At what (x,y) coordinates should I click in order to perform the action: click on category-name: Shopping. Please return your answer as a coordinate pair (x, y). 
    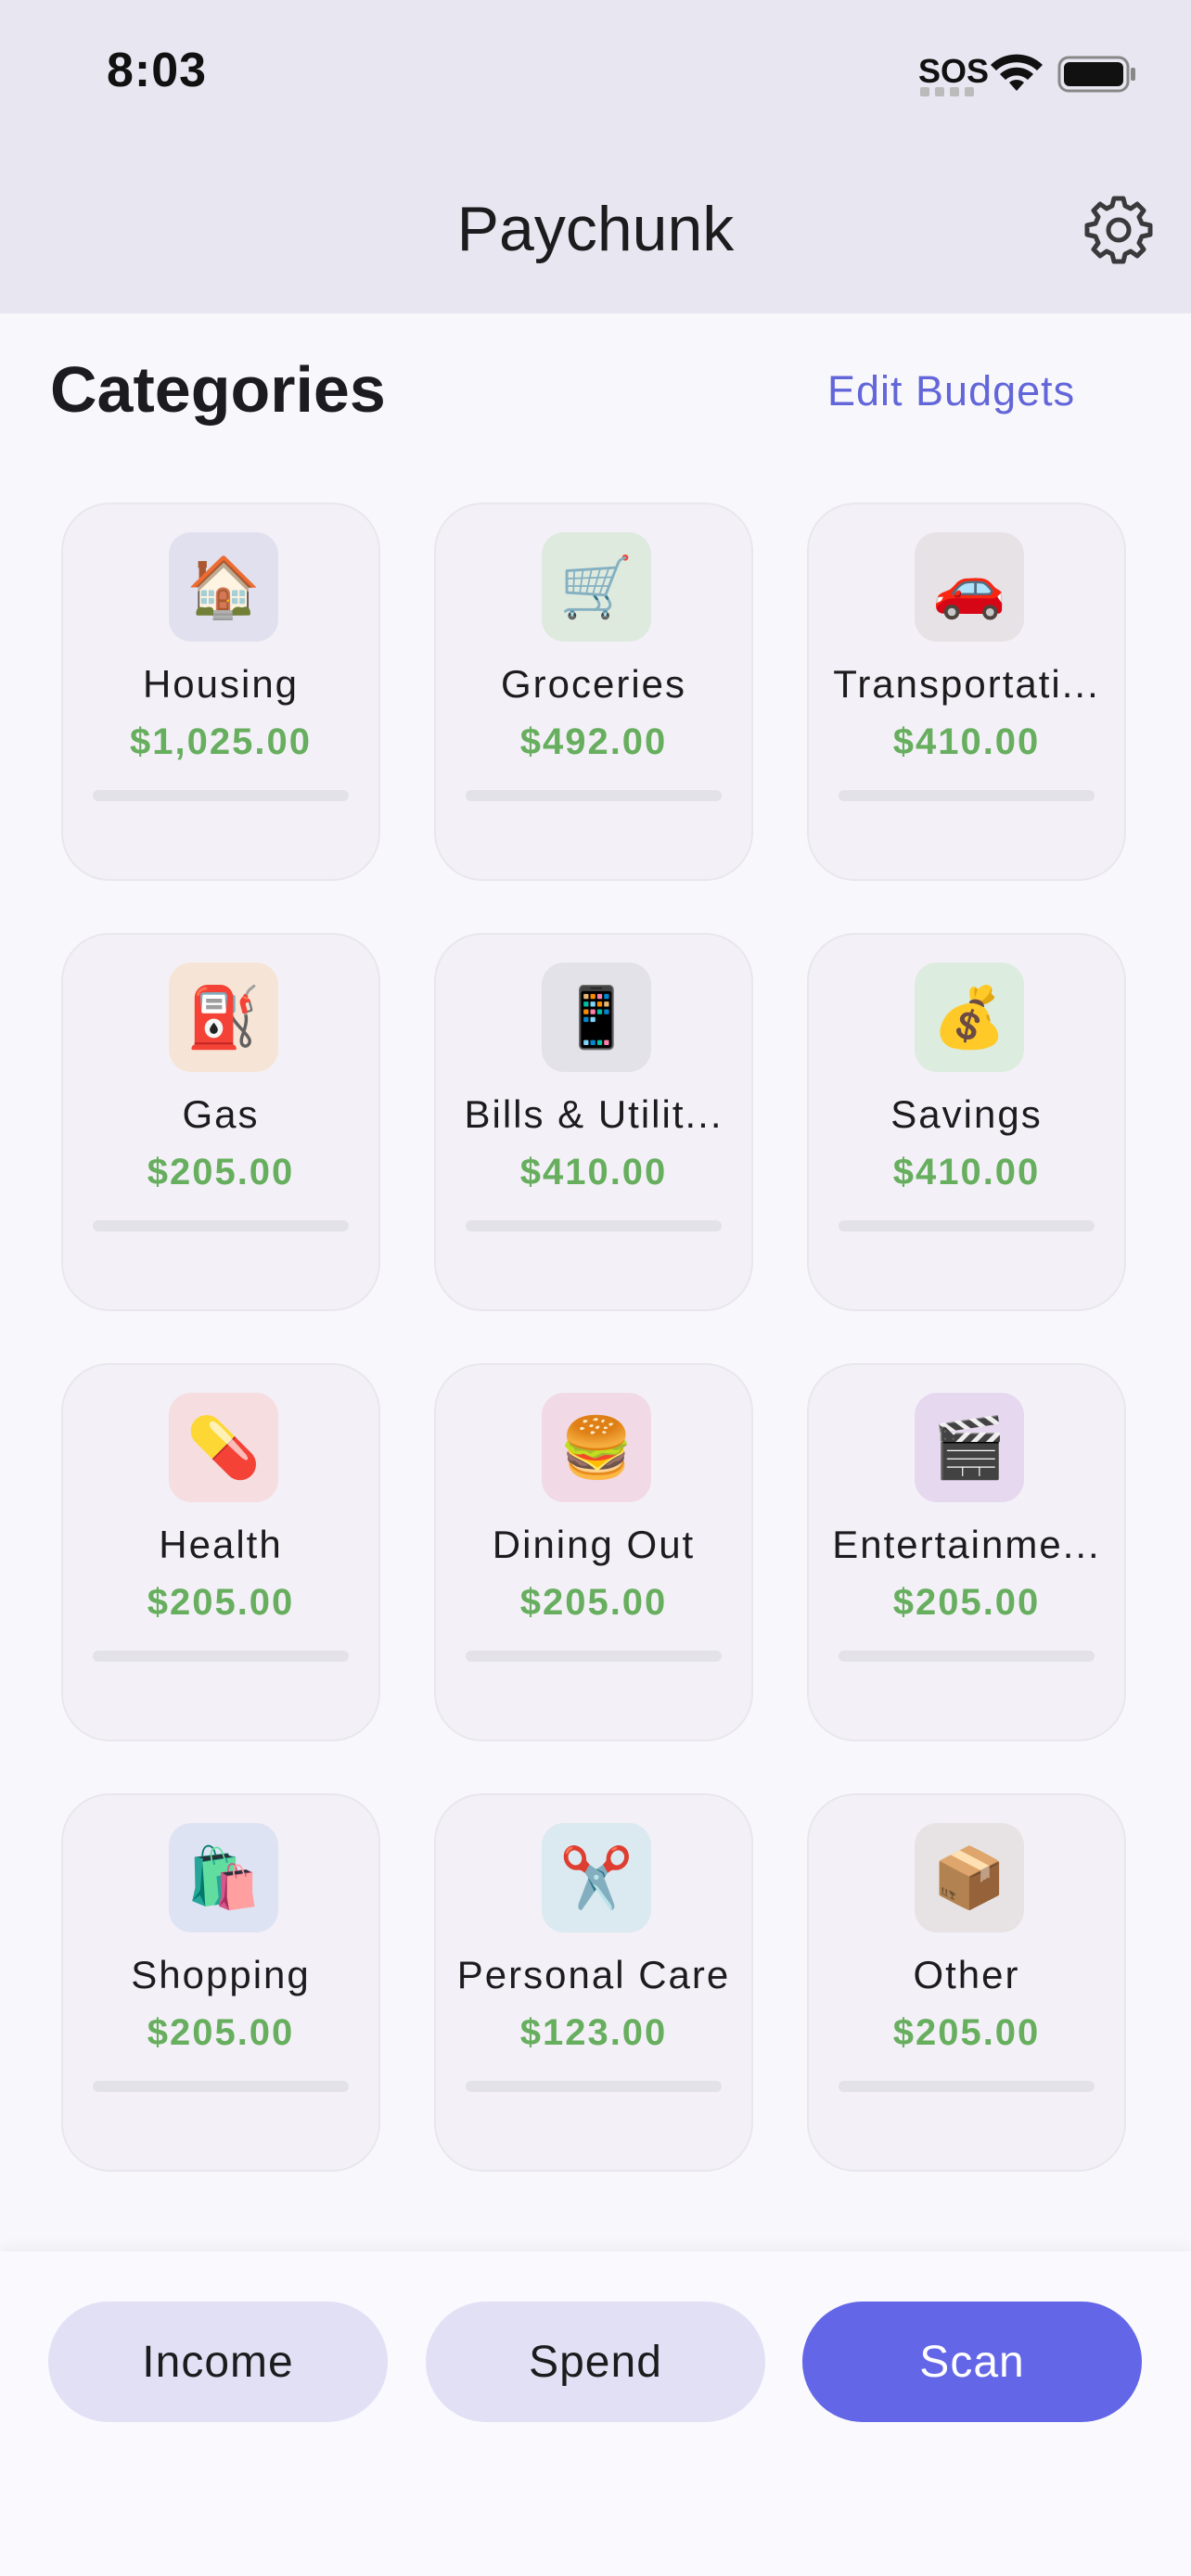
    Looking at the image, I should click on (221, 1975).